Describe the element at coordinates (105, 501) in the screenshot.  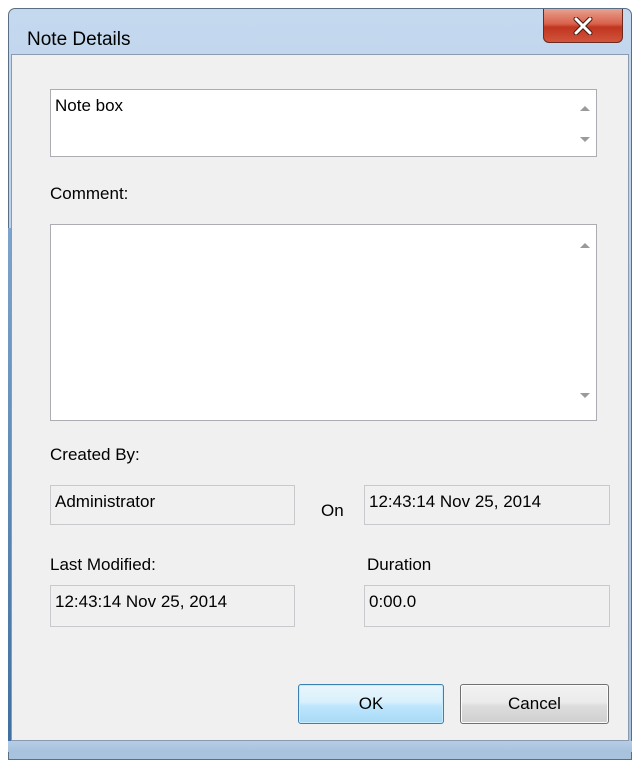
I see `created-by-value: Administrator` at that location.